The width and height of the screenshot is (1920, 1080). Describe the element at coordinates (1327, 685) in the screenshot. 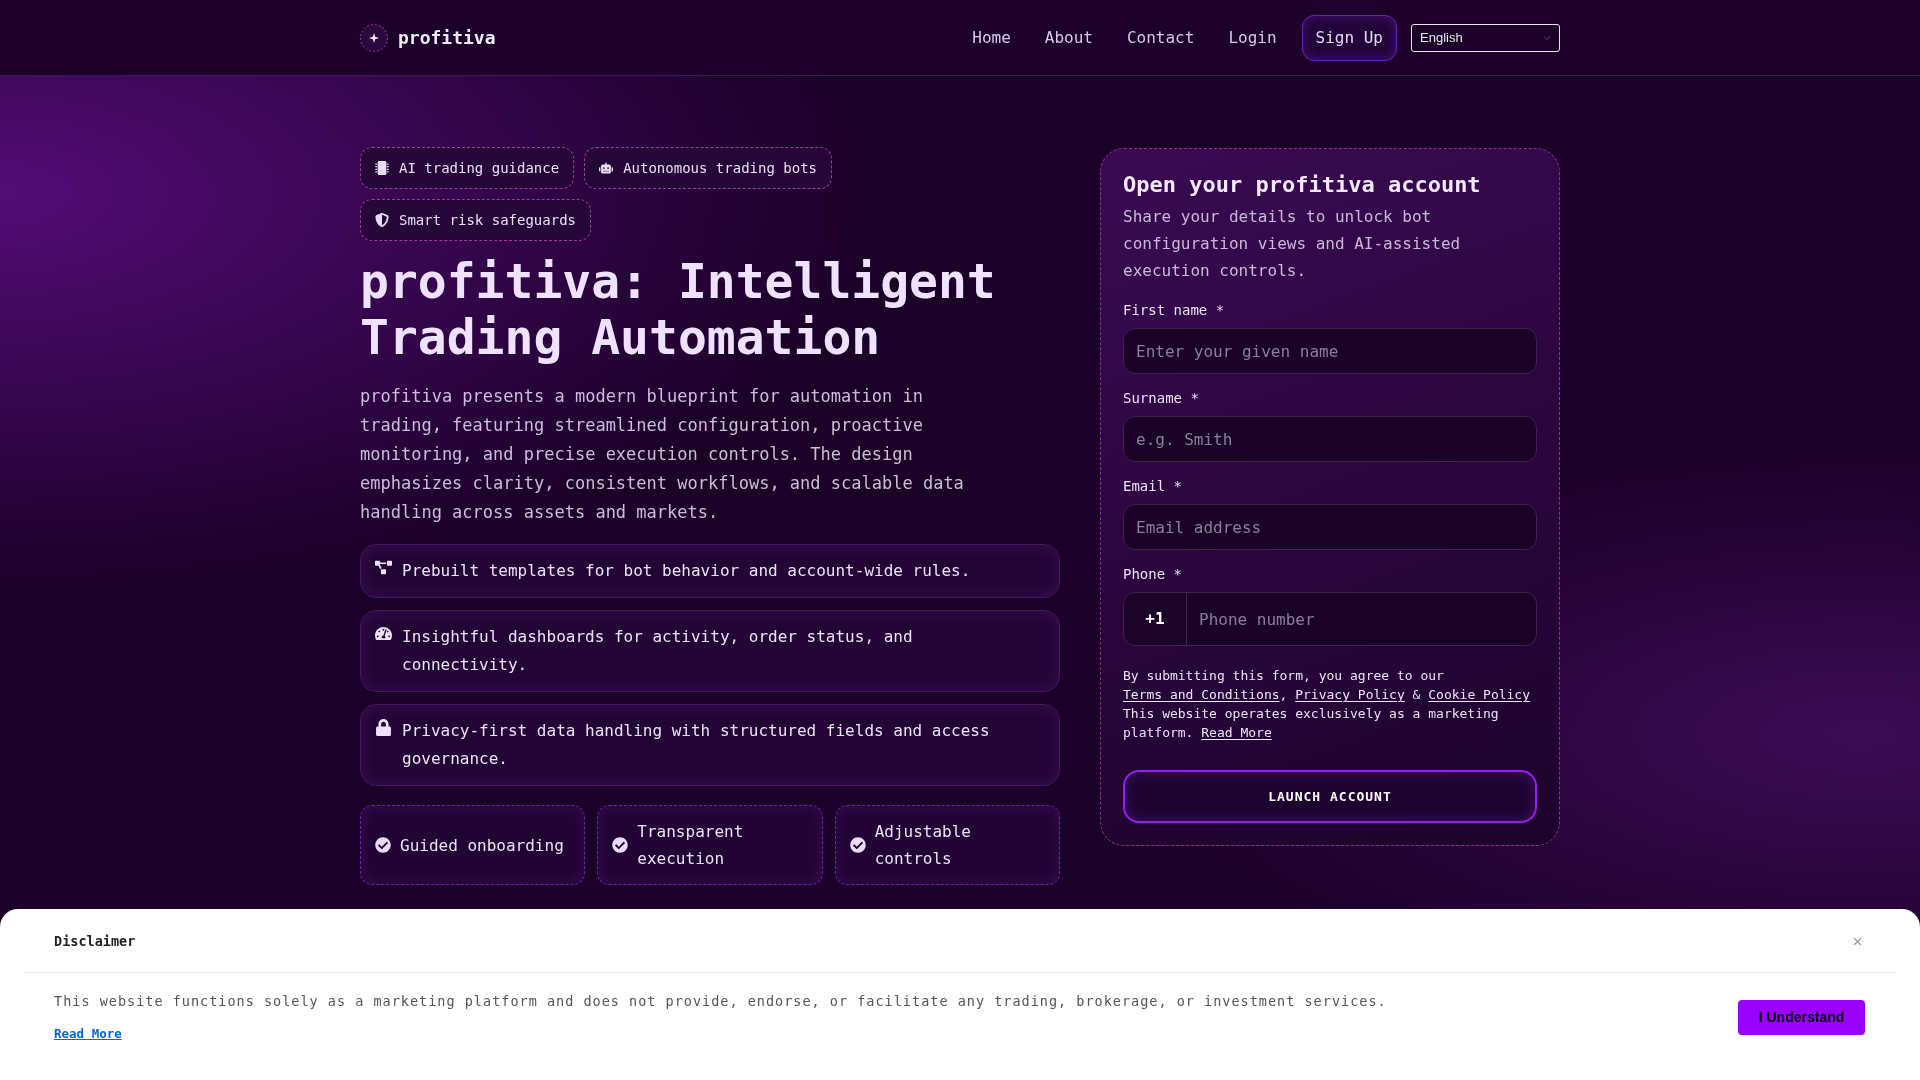

I see `consent-text: By submitting this form, you agree to our Terms and Conditions, Privacy Policy & Cookie Policy` at that location.